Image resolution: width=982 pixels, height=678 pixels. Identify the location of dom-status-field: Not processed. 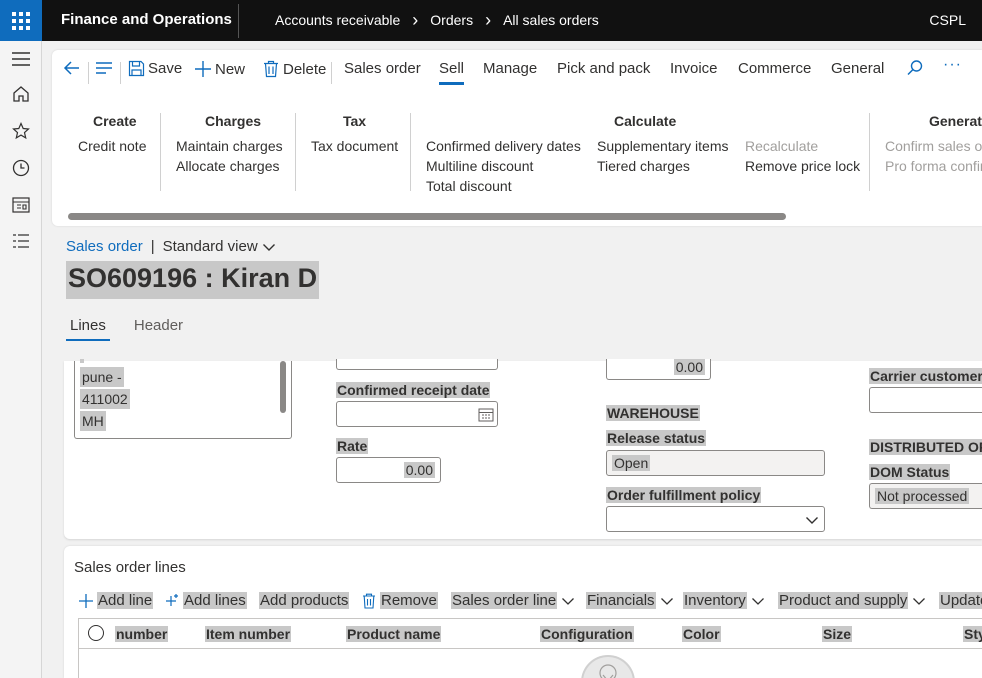
(925, 496).